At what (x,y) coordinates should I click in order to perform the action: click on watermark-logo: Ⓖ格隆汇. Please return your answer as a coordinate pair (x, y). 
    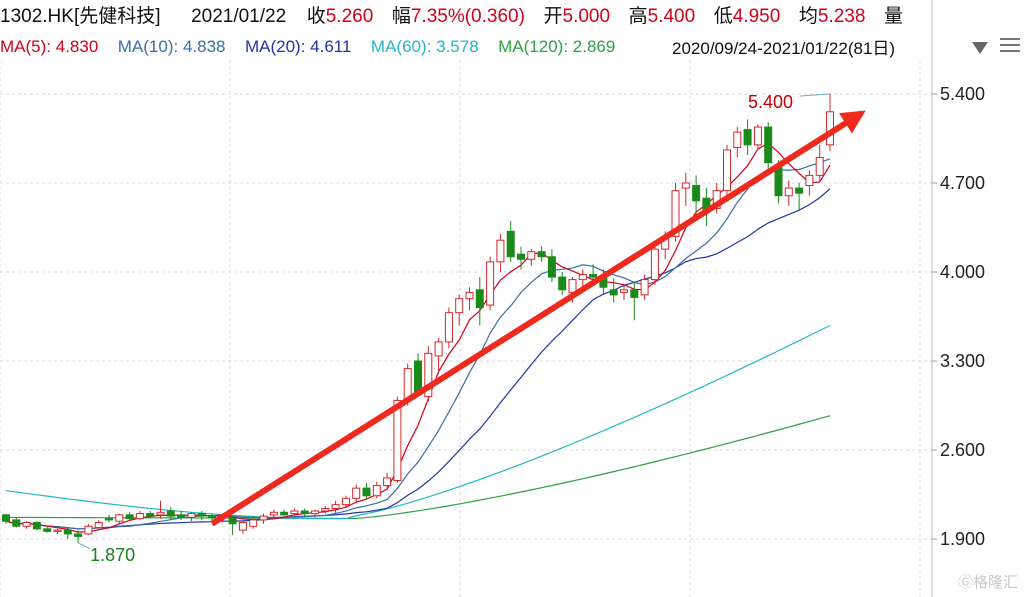
    Looking at the image, I should click on (988, 582).